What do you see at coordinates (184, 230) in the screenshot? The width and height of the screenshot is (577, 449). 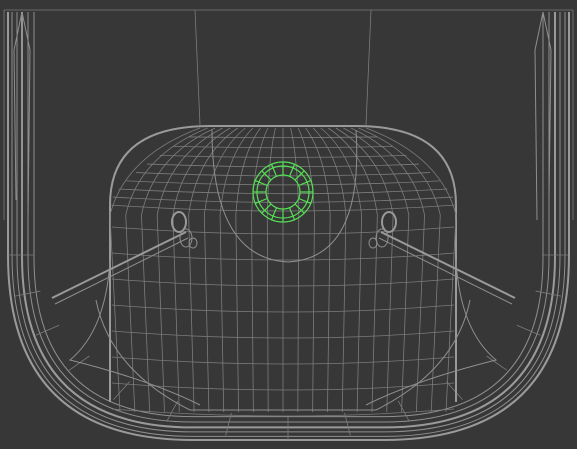 I see `left-bolt` at bounding box center [184, 230].